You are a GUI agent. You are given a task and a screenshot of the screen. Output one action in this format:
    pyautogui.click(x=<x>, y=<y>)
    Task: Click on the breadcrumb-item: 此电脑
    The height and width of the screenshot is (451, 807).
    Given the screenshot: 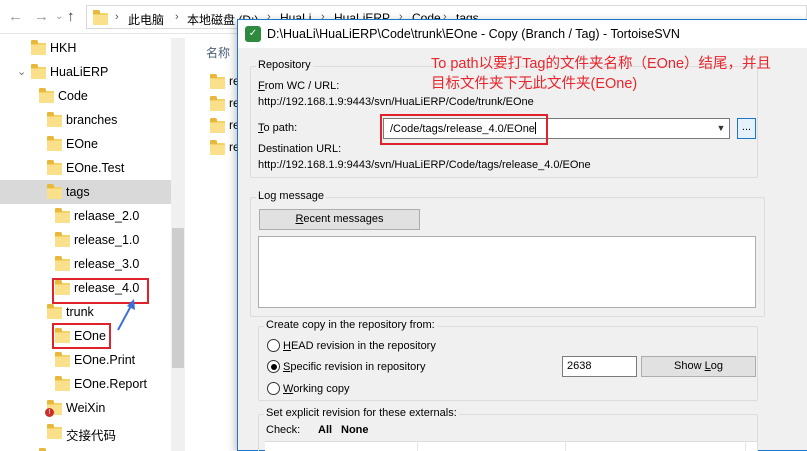 What is the action you would take?
    pyautogui.click(x=146, y=19)
    